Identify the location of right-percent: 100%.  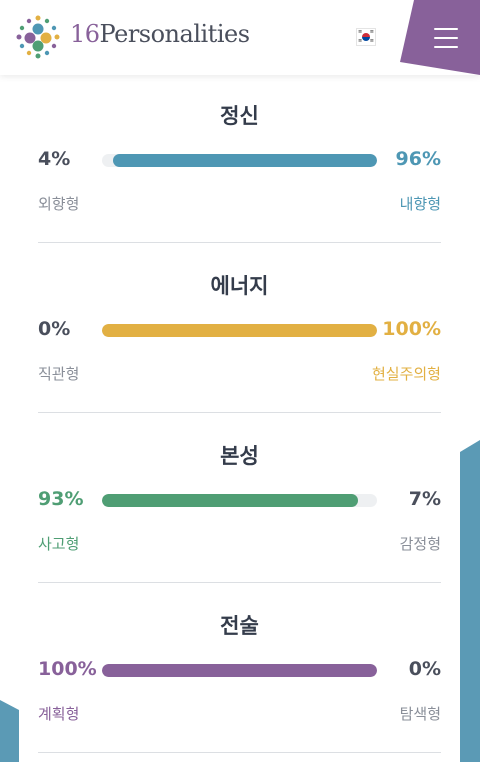
(411, 329).